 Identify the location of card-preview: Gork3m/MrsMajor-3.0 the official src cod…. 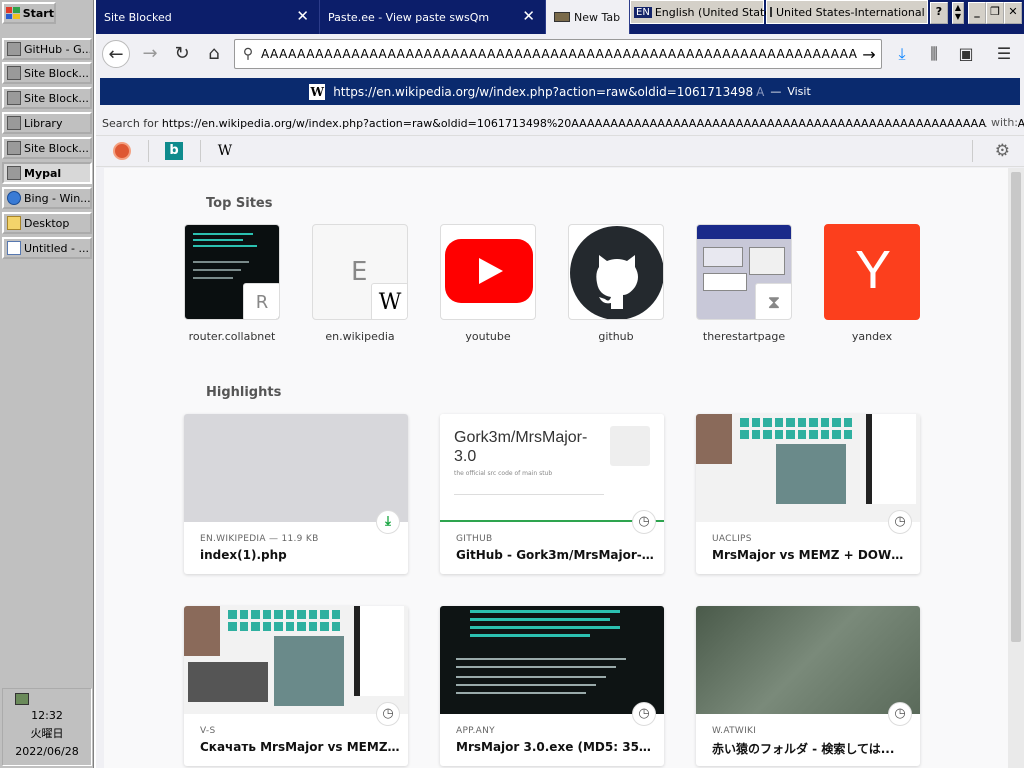
(552, 468).